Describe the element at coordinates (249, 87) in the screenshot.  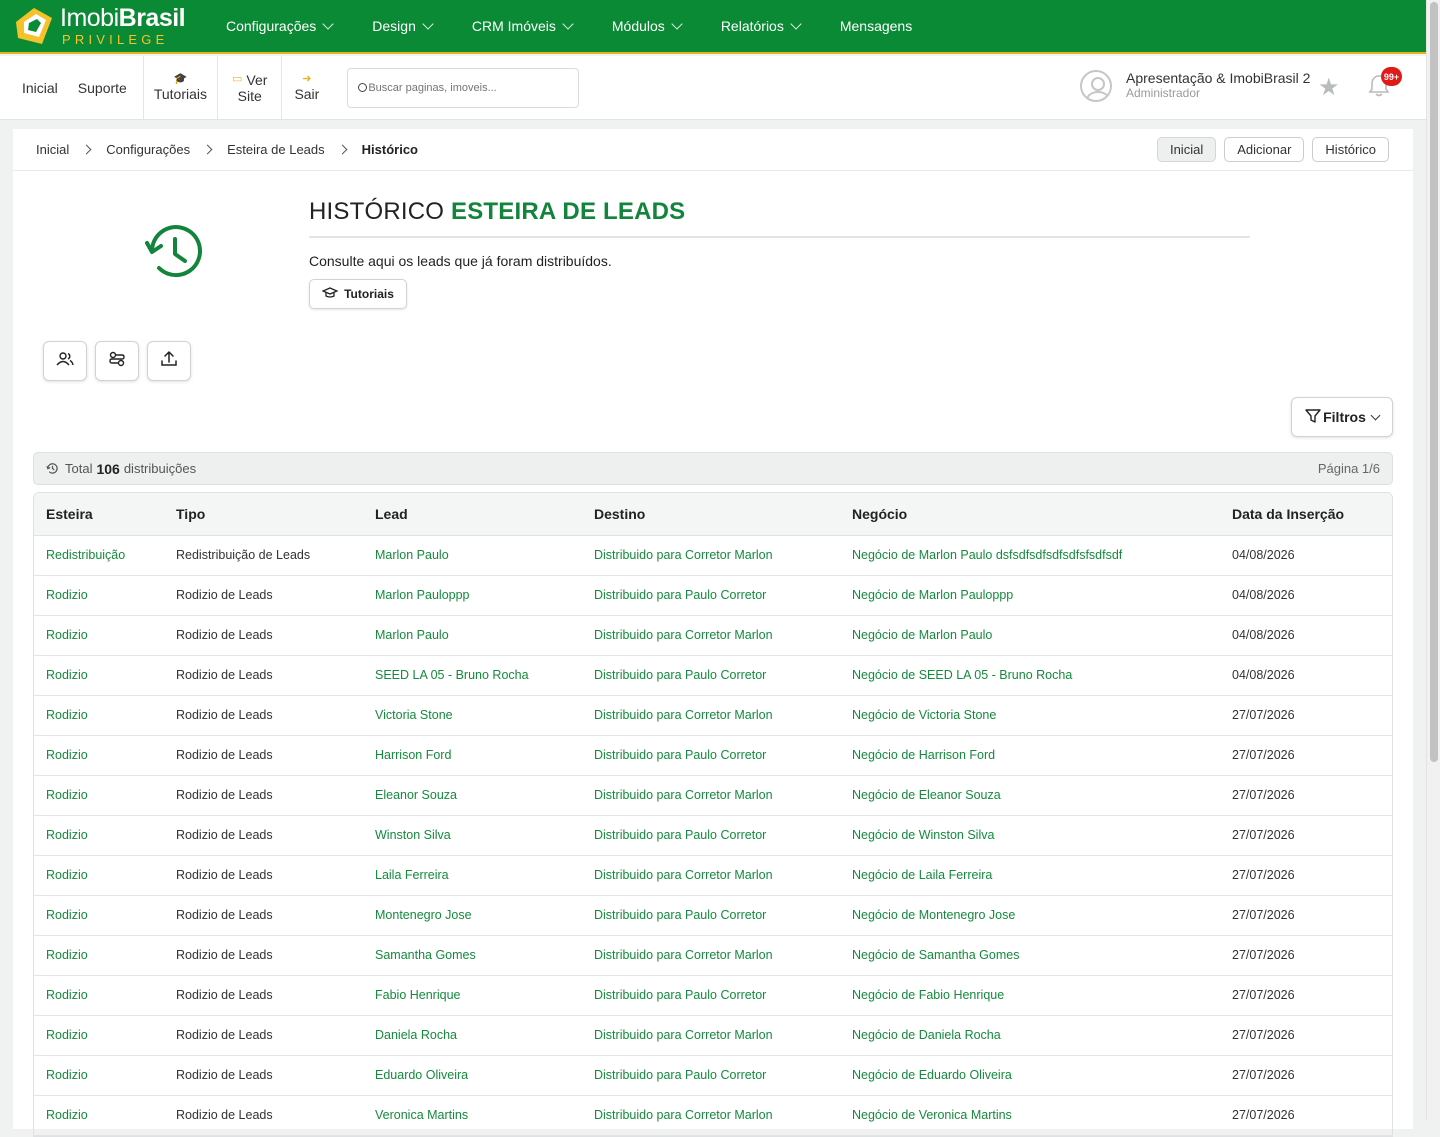
I see `quick-ver-site-link: ▭ Ver Site` at that location.